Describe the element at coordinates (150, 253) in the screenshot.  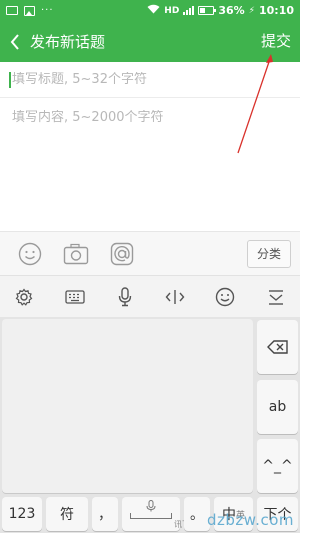
I see `attachment-bar: 分类` at that location.